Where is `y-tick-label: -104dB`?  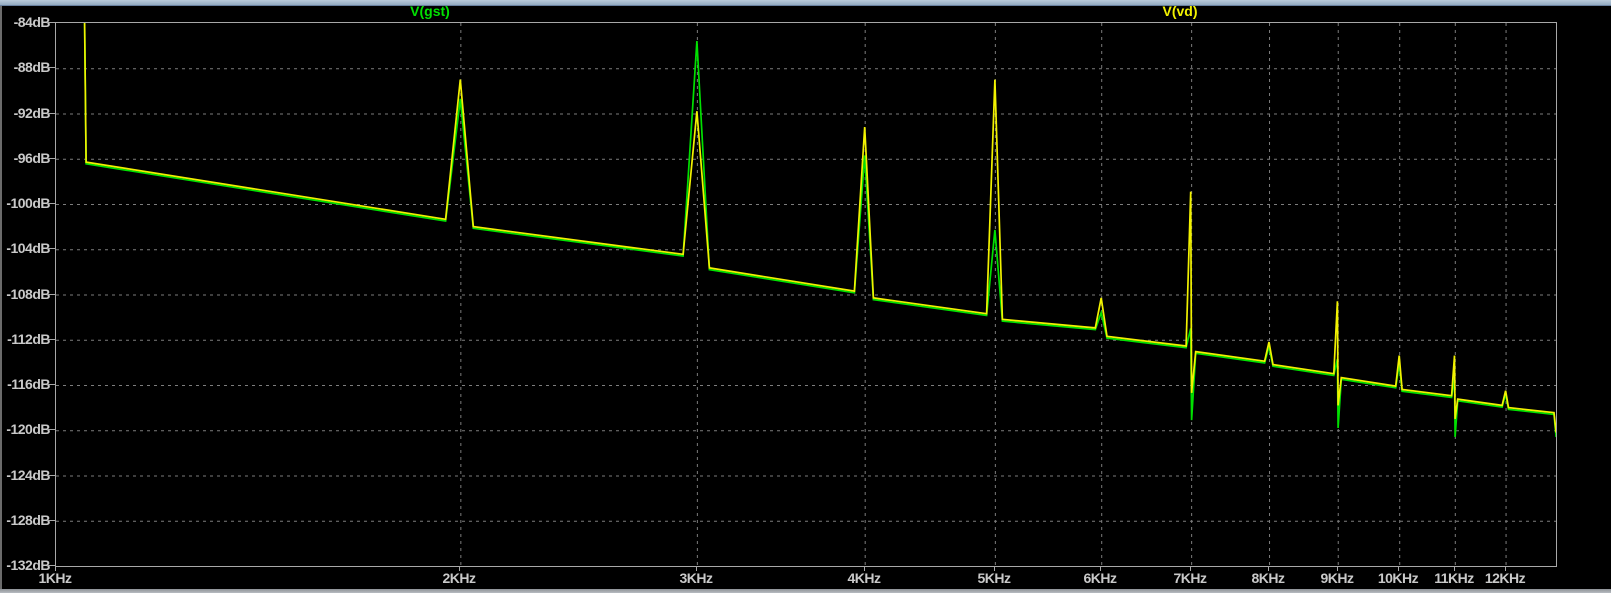 y-tick-label: -104dB is located at coordinates (28, 248).